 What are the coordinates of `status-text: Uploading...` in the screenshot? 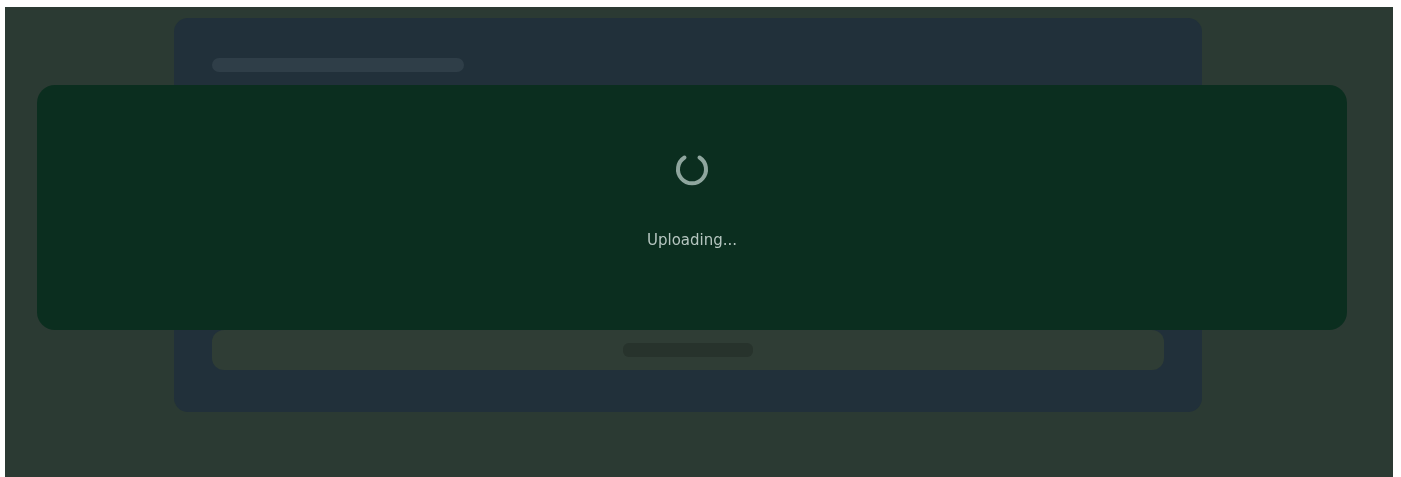 It's located at (692, 240).